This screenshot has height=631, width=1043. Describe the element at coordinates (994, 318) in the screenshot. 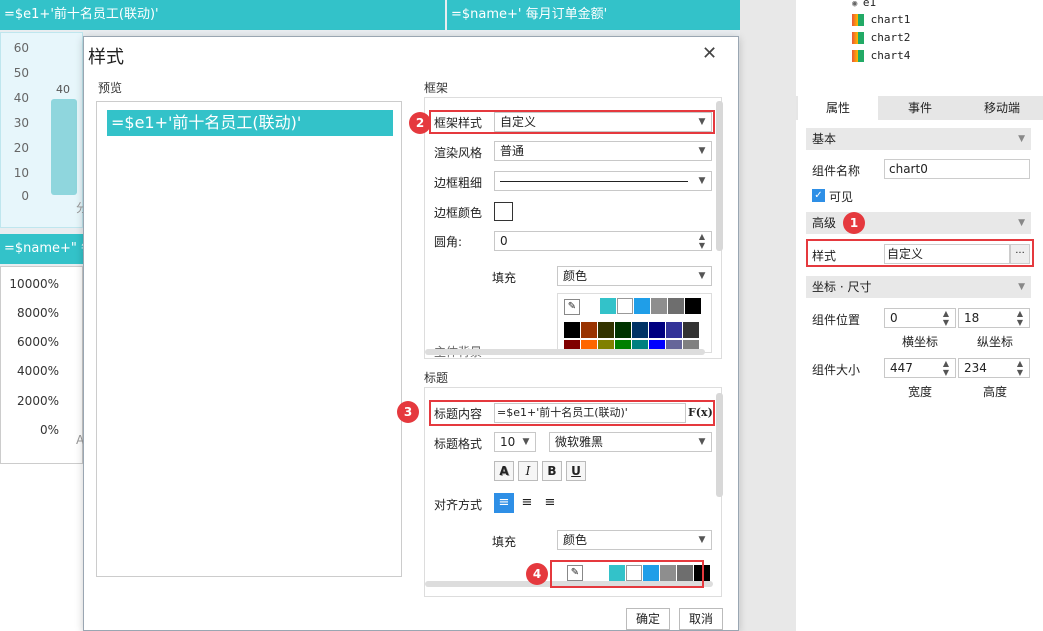

I see `pos-y-input: 18 ▲ ▼` at that location.